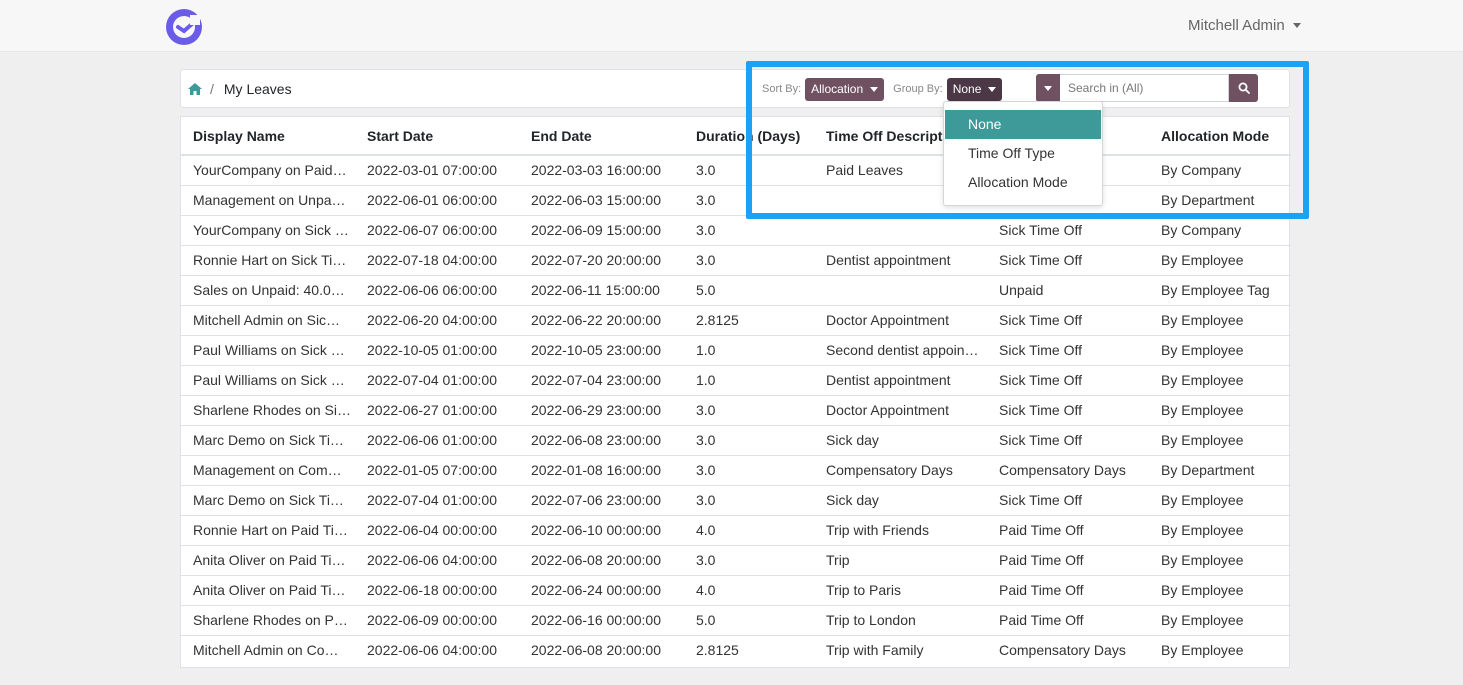  I want to click on search-button, so click(1243, 88).